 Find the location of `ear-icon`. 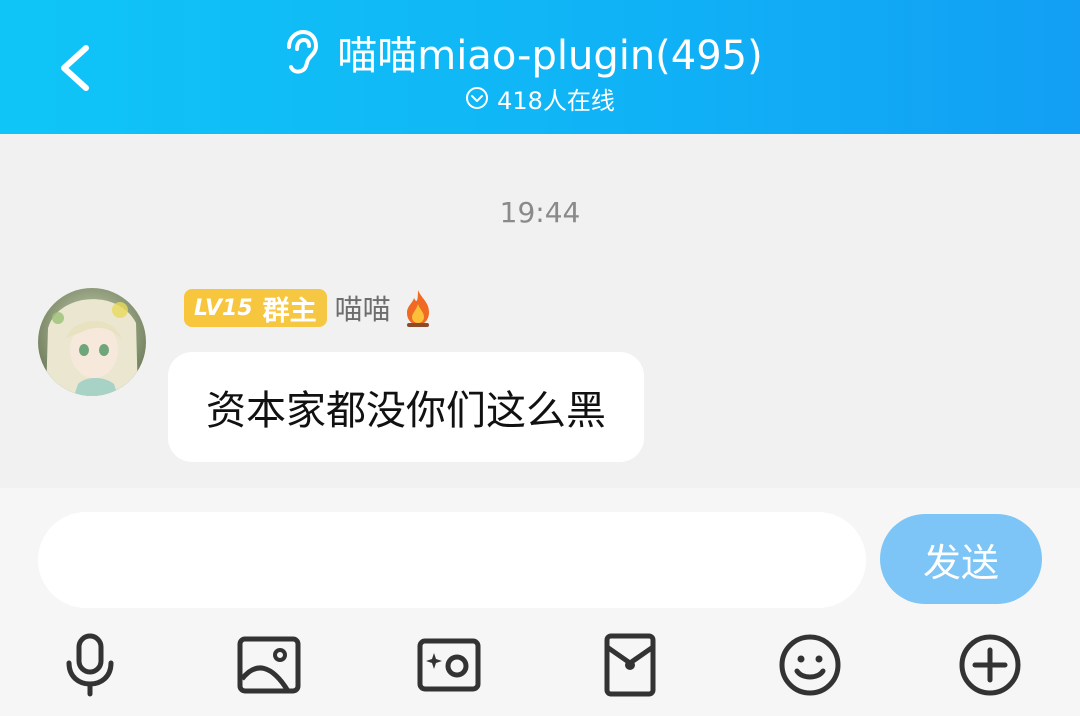

ear-icon is located at coordinates (299, 52).